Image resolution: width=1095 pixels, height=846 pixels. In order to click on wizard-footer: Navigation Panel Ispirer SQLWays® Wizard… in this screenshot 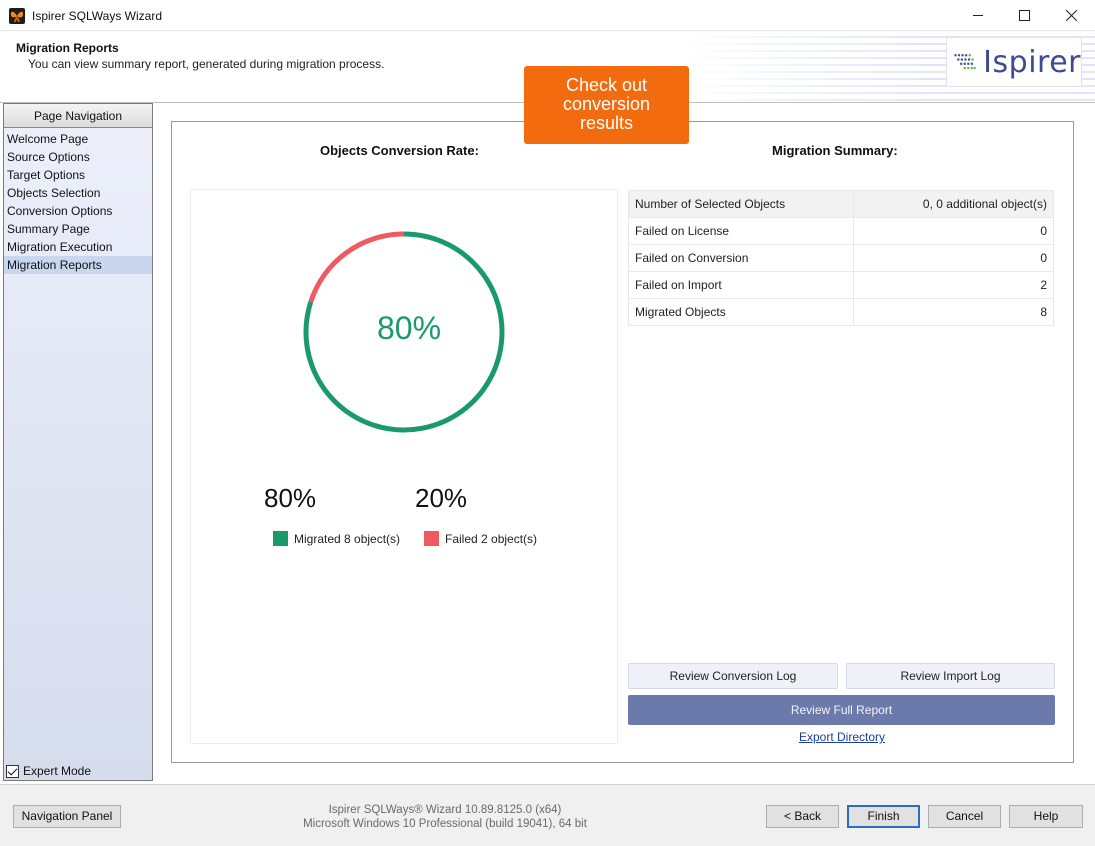, I will do `click(547, 815)`.